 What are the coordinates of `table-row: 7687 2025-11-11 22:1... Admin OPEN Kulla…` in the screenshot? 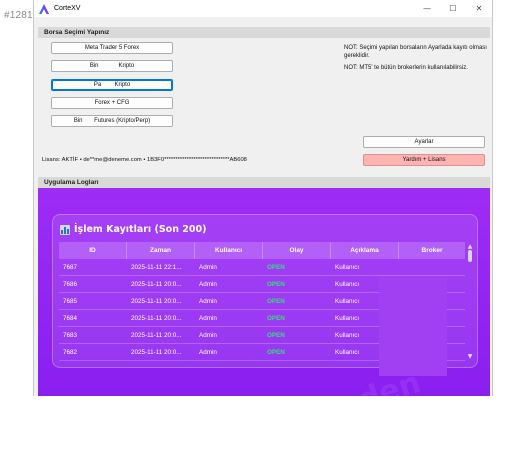 It's located at (262, 267).